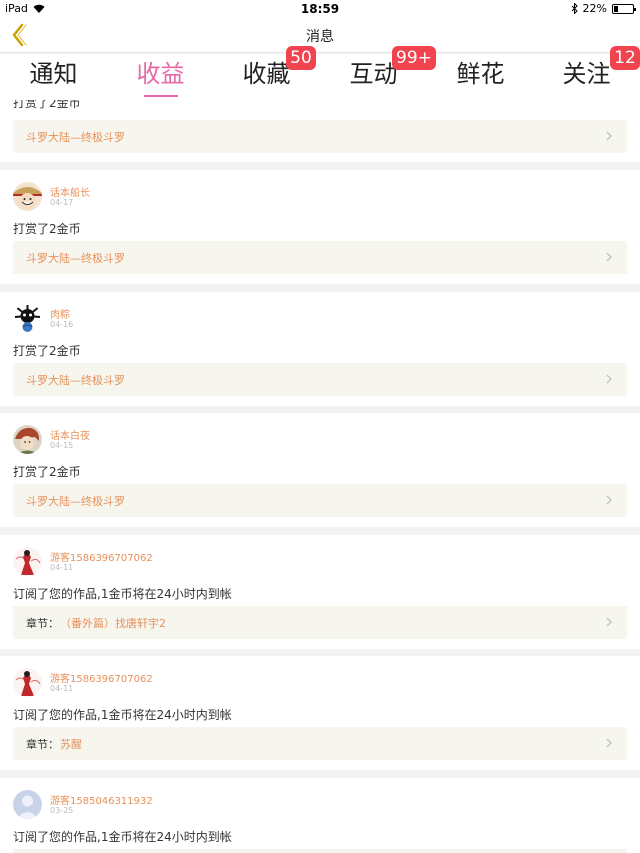  I want to click on tab-favorites: 收藏 50, so click(266, 73).